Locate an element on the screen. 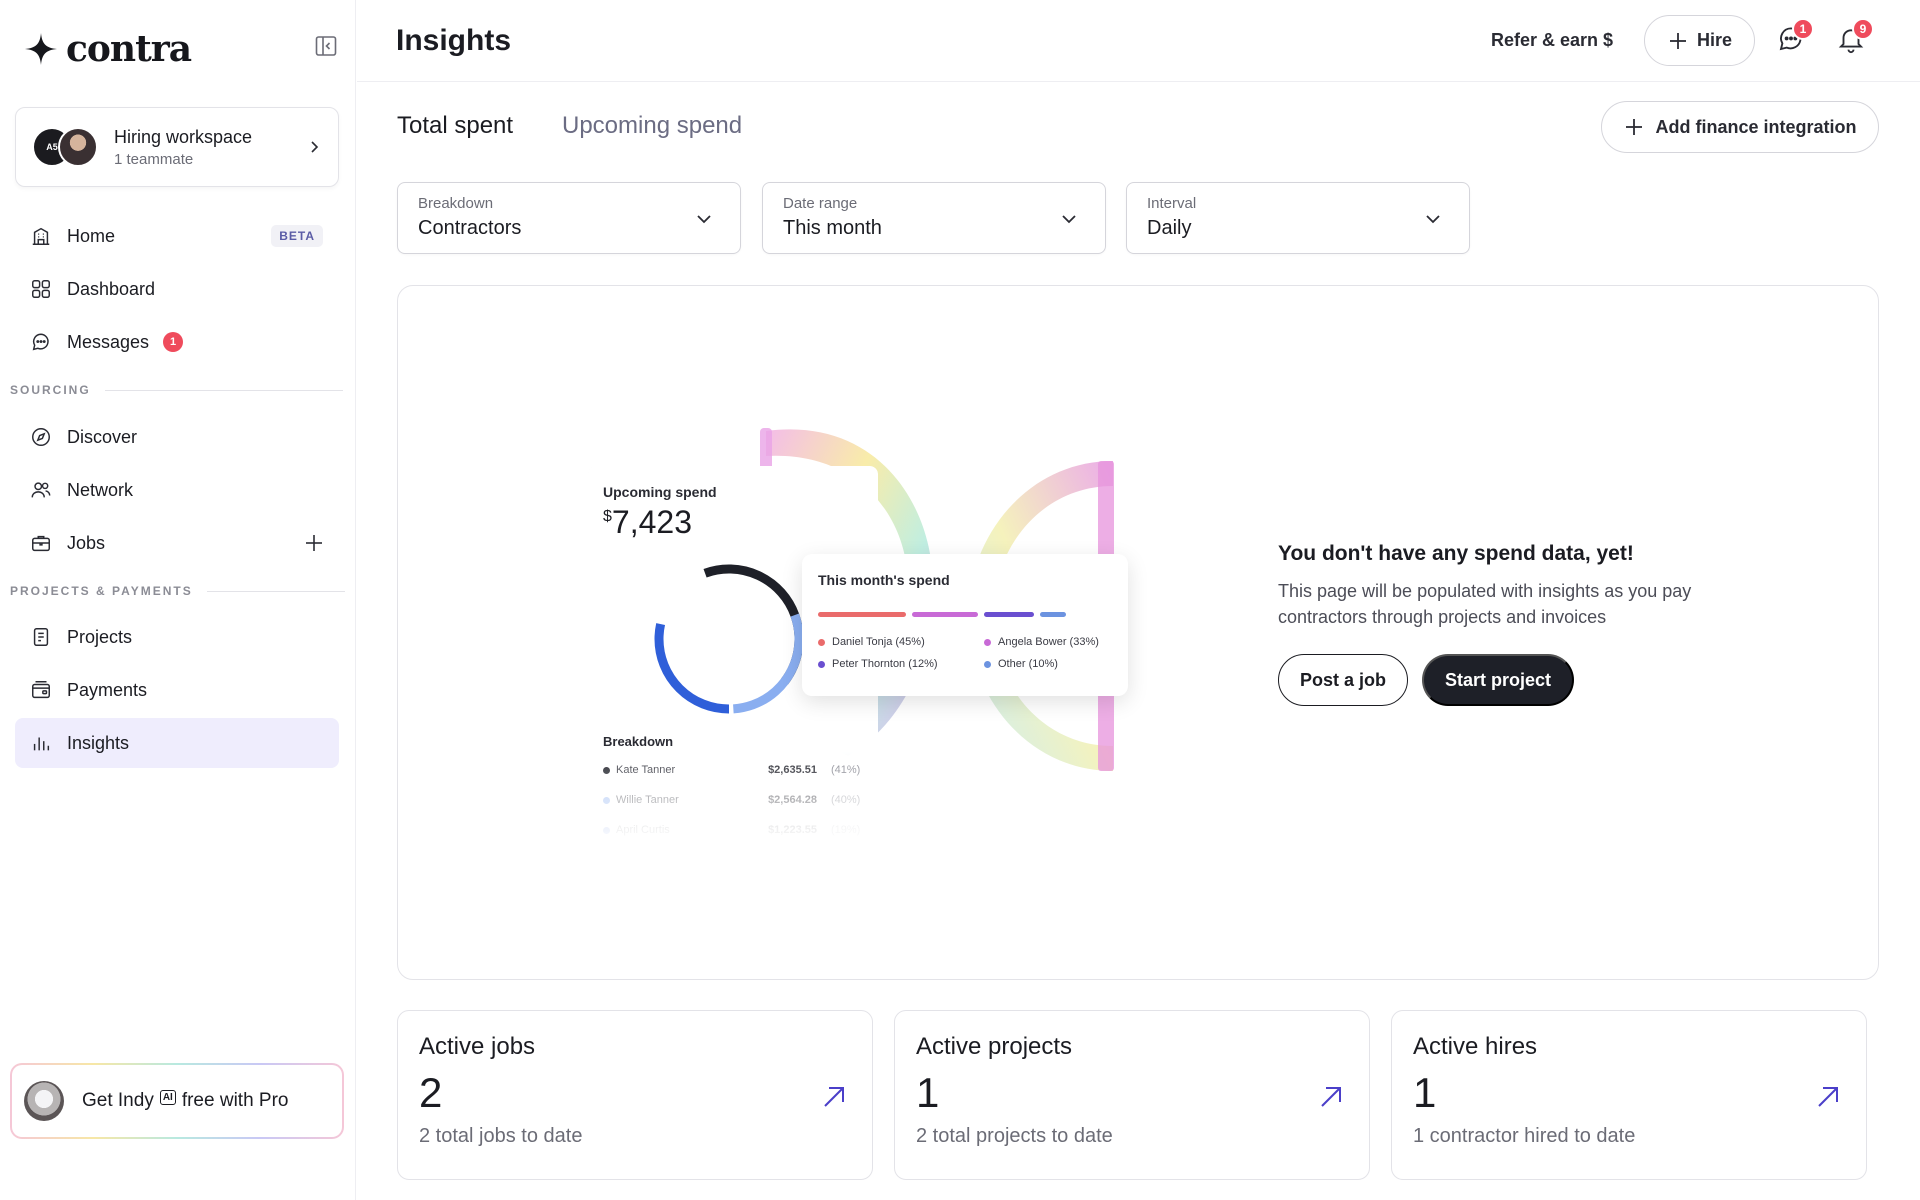 The width and height of the screenshot is (1920, 1200). breakdown-select: Breakdown Contractors is located at coordinates (569, 218).